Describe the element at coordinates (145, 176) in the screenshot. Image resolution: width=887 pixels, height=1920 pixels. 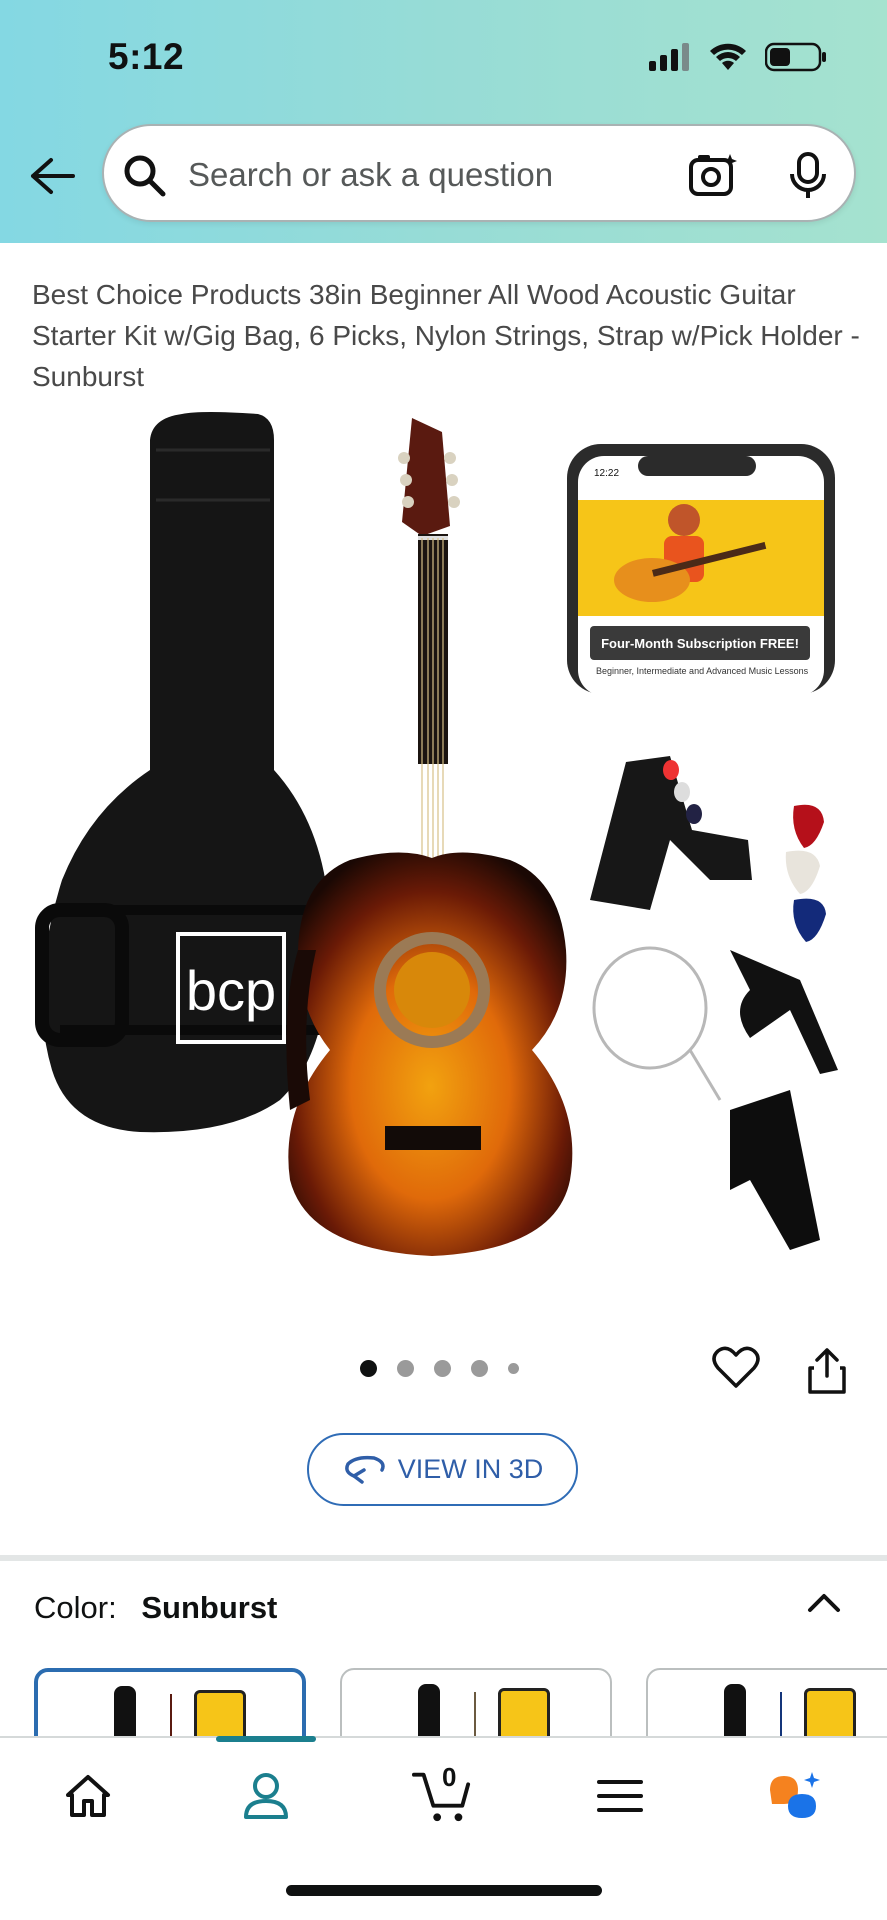
I see `search-icon` at that location.